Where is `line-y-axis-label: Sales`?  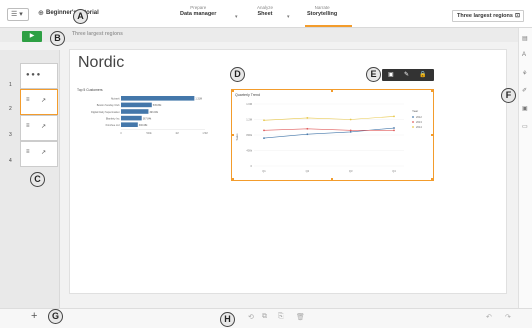
line-y-axis-label: Sales is located at coordinates (237, 137).